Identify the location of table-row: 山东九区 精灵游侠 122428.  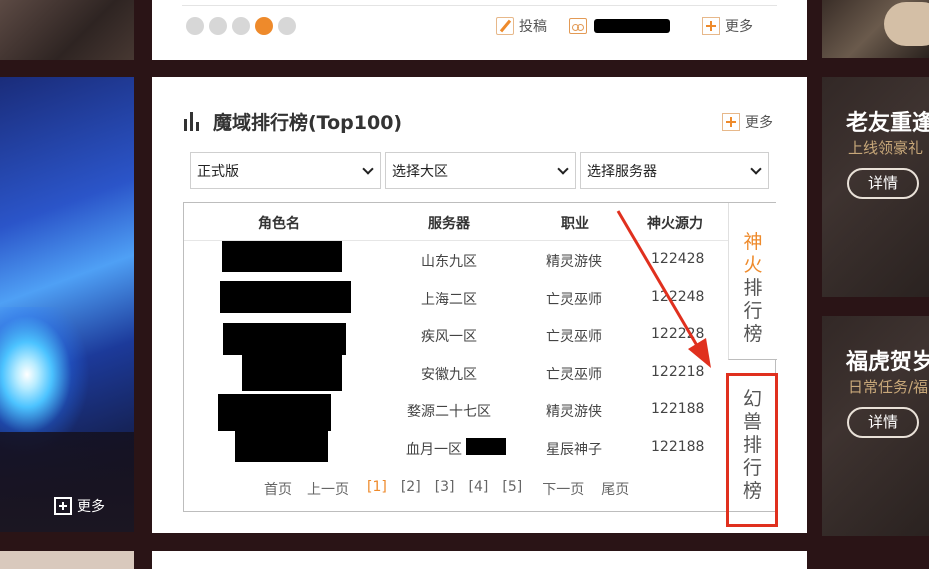
(456, 260).